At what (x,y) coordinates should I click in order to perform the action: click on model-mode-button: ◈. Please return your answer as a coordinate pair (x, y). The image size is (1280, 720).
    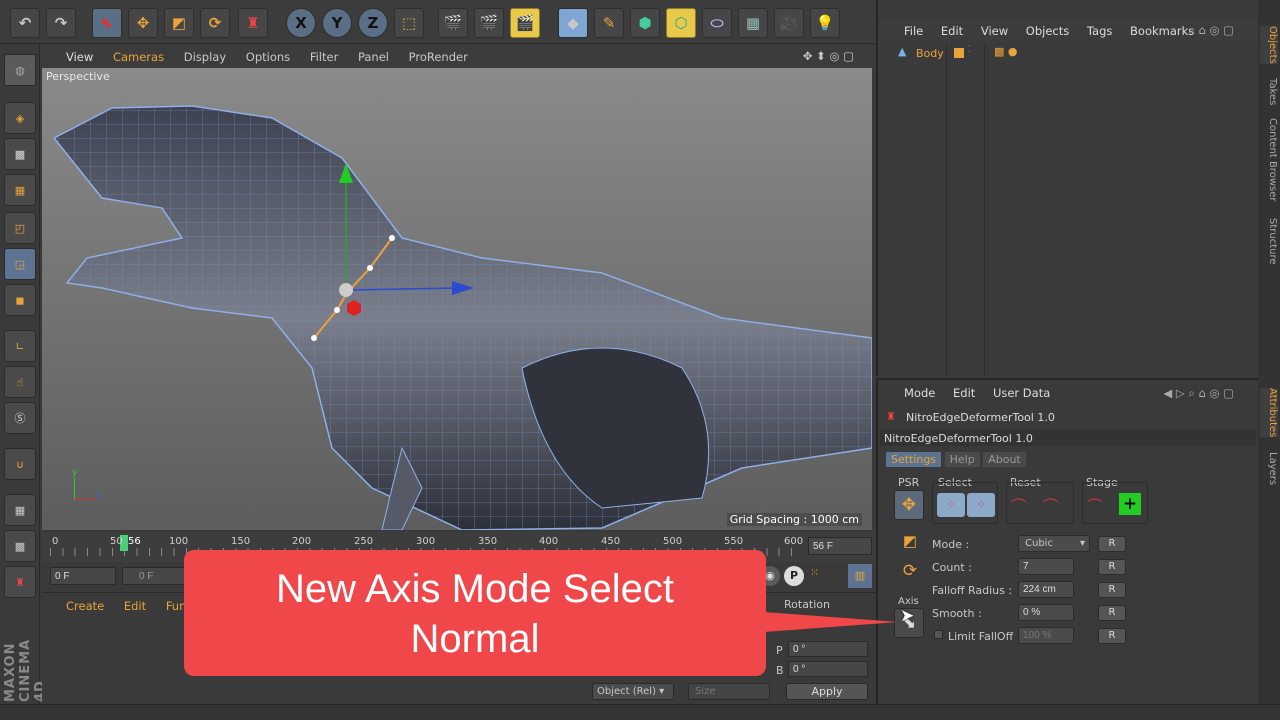
    Looking at the image, I should click on (20, 118).